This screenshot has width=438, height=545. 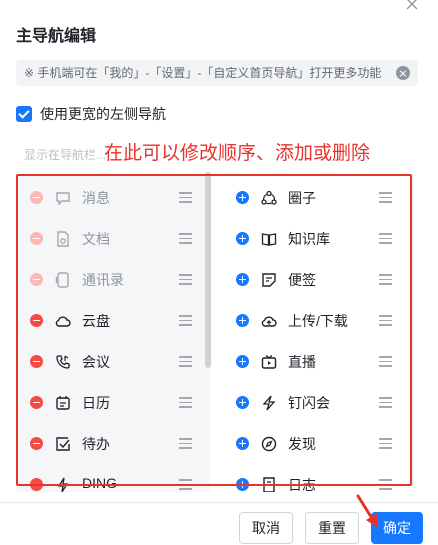 I want to click on annotation-arrow, so click(x=367, y=511).